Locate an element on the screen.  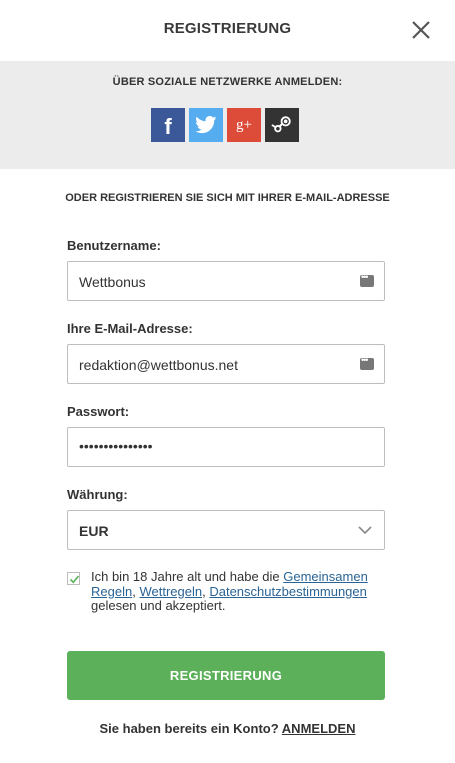
checkmark-icon is located at coordinates (74, 579).